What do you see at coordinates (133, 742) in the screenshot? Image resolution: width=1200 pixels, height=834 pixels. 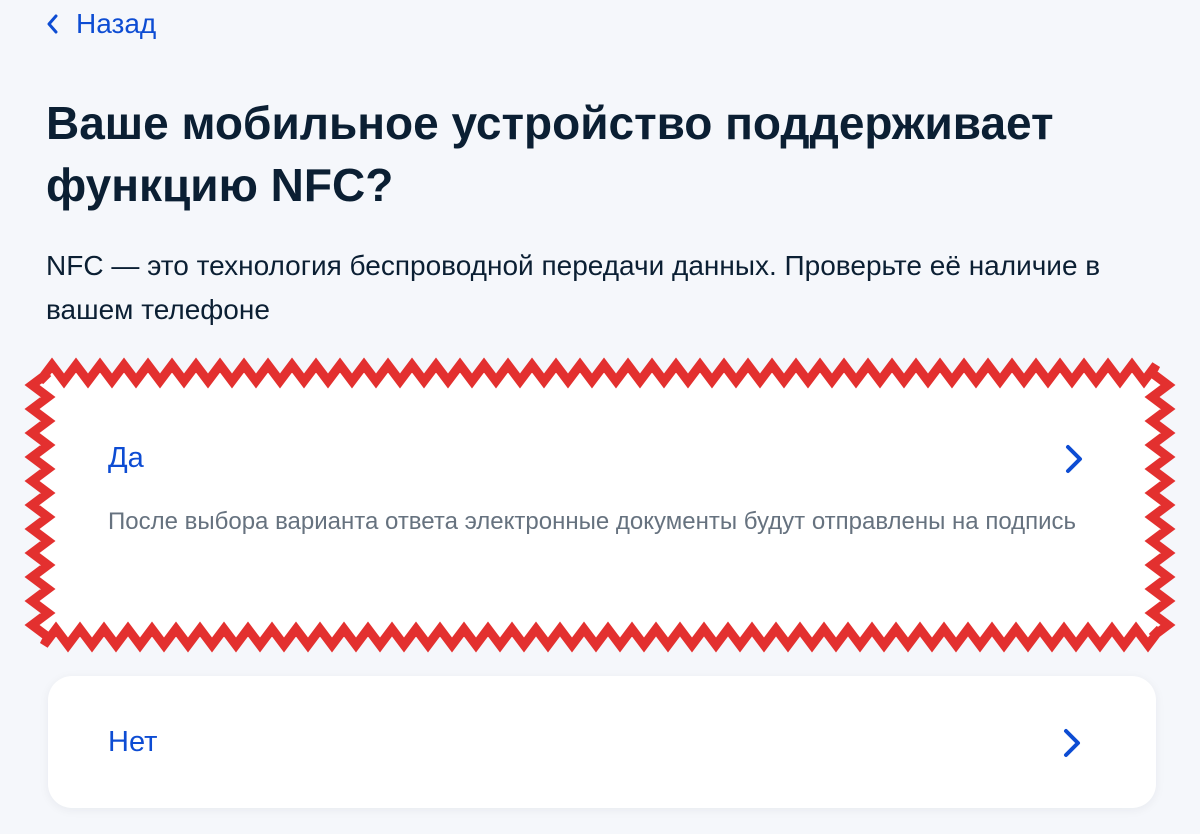 I see `option-no-label: Нет` at bounding box center [133, 742].